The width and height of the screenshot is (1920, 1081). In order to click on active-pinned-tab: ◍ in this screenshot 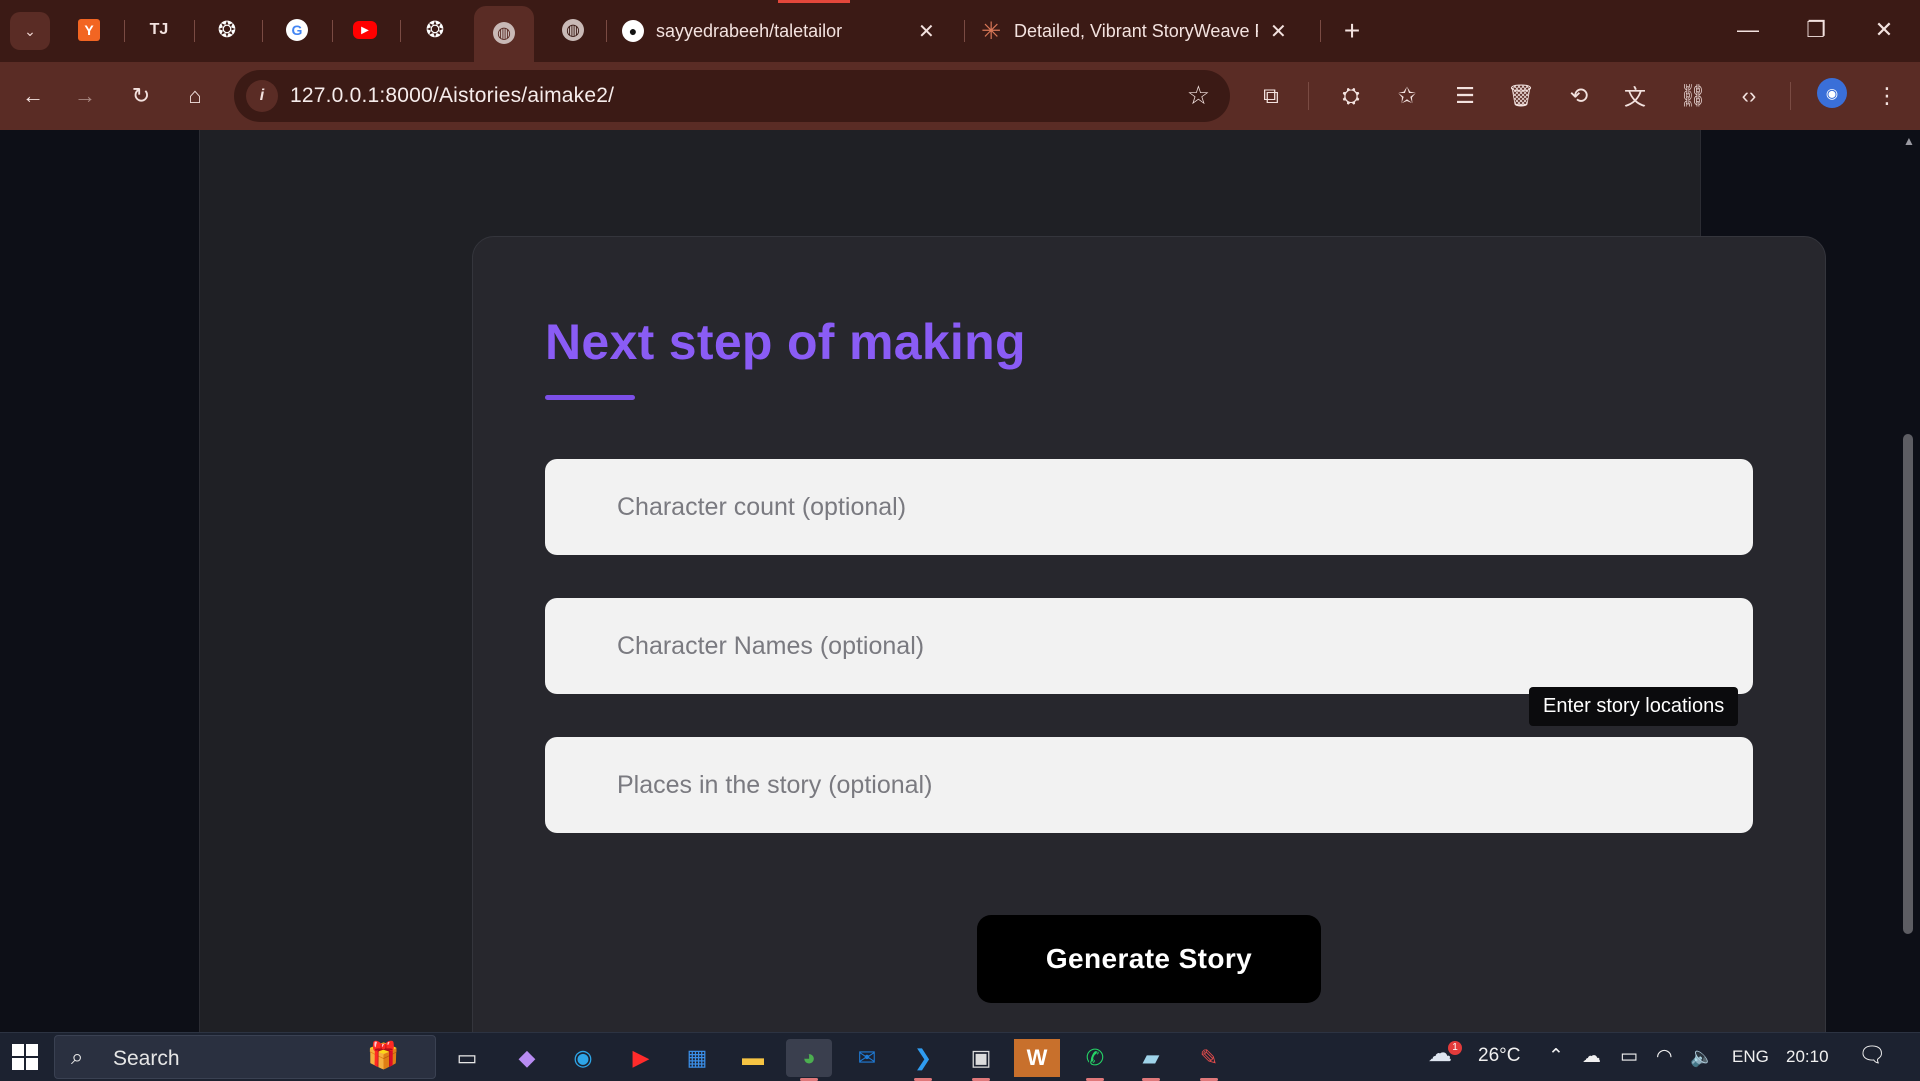, I will do `click(504, 34)`.